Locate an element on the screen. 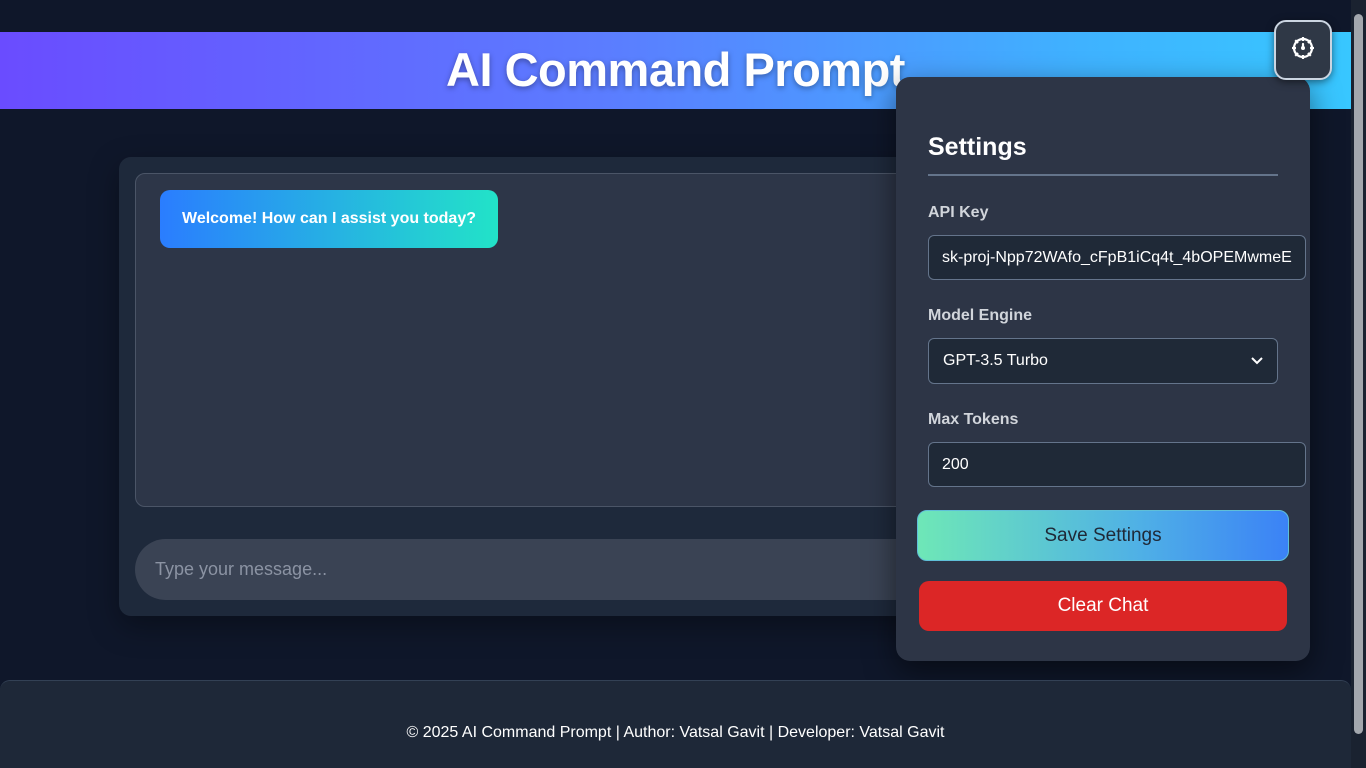 This screenshot has width=1366, height=768. save-settings-button: Save Settings is located at coordinates (1103, 535).